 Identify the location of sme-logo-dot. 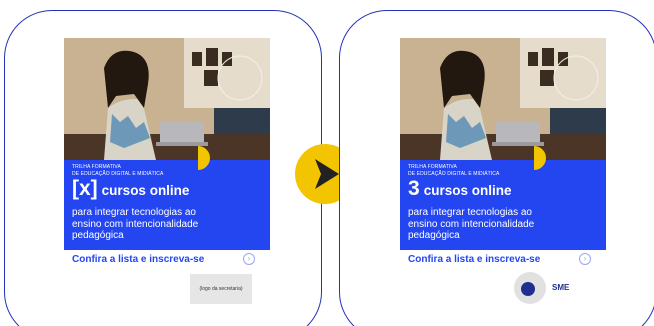
(528, 289).